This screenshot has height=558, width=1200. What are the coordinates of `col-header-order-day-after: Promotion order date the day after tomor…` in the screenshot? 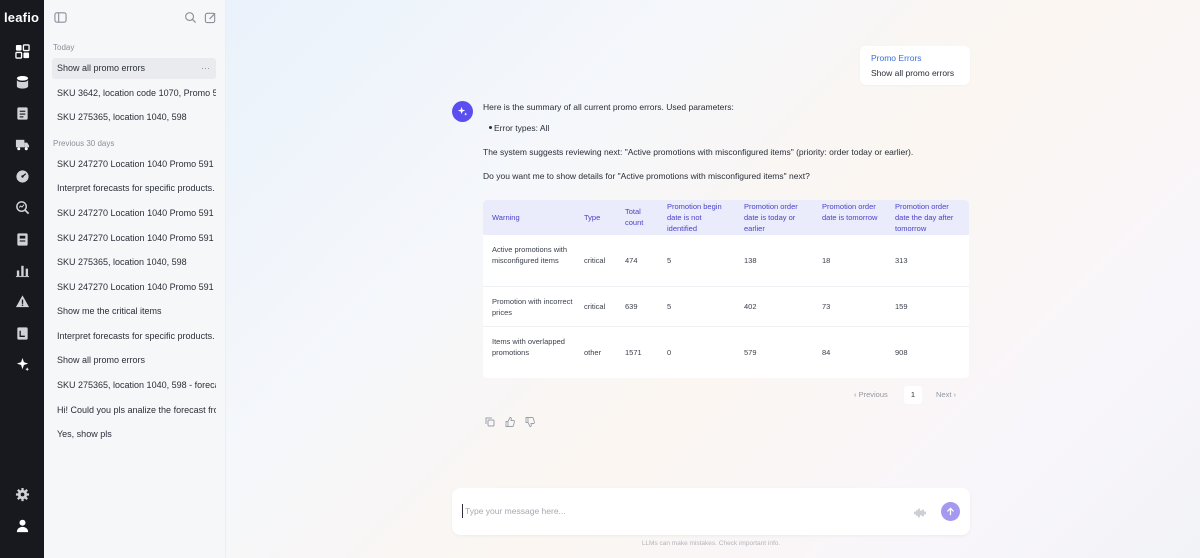 It's located at (929, 217).